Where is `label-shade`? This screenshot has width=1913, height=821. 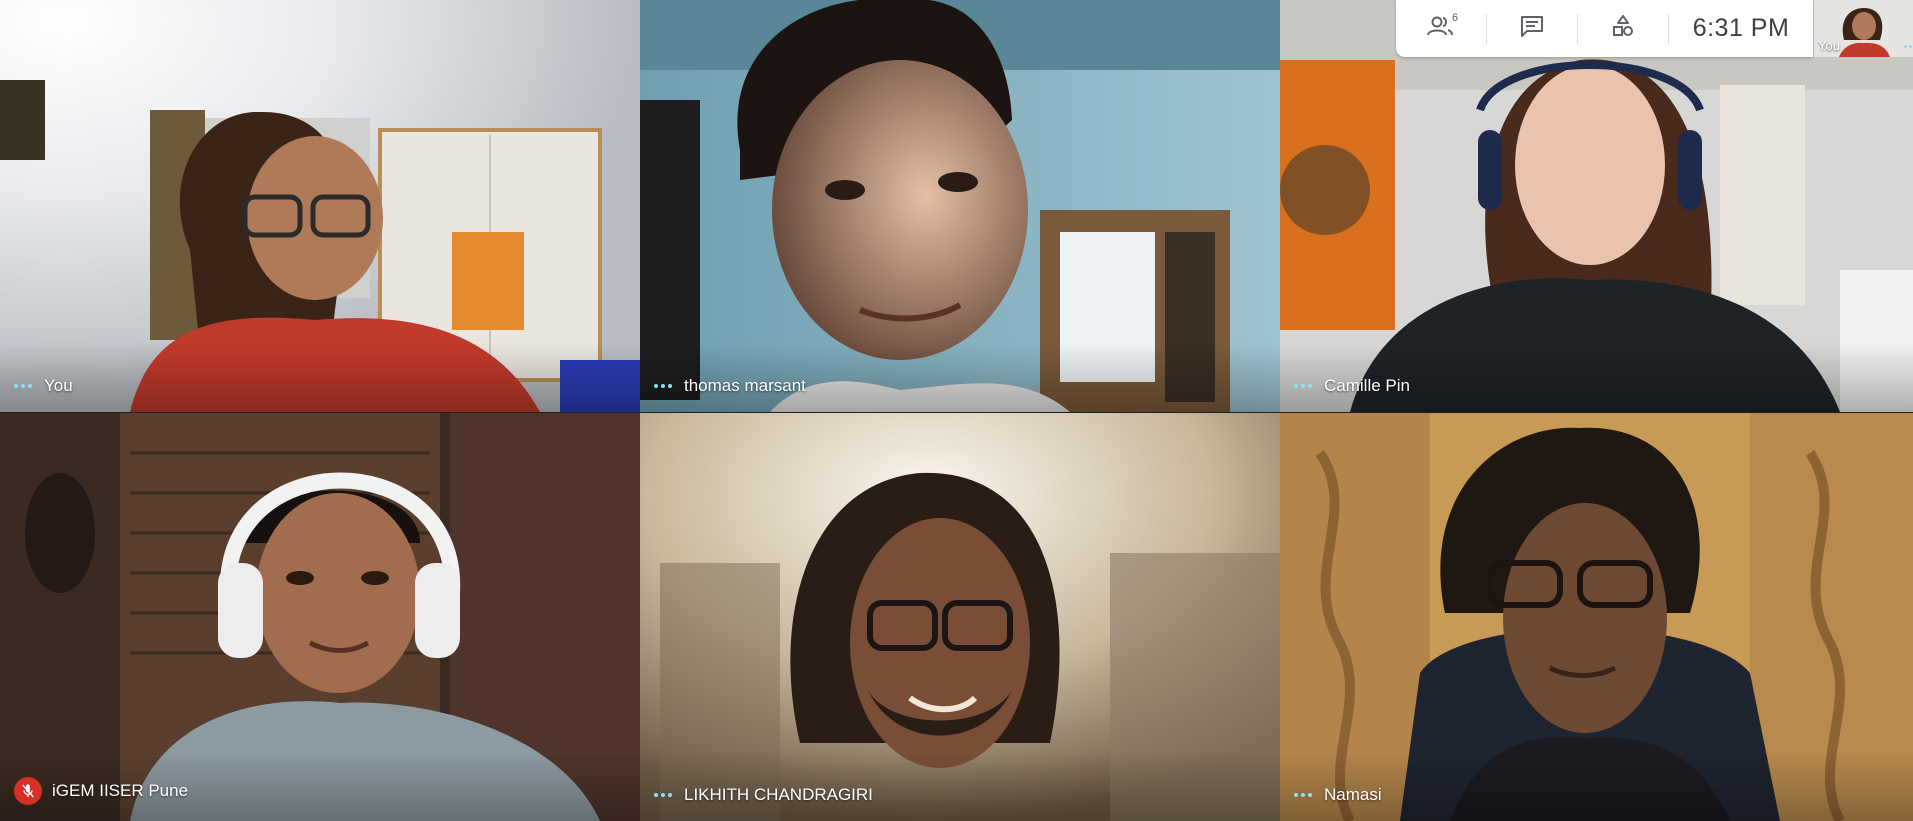
label-shade is located at coordinates (320, 377).